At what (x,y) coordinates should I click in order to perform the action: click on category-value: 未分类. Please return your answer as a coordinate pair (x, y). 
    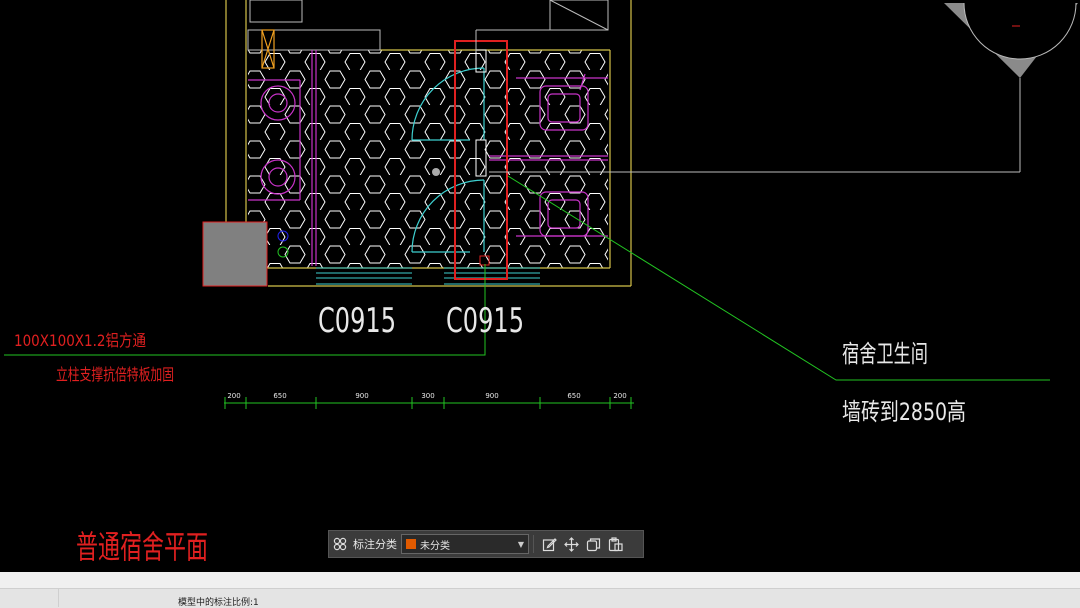
    Looking at the image, I should click on (435, 546).